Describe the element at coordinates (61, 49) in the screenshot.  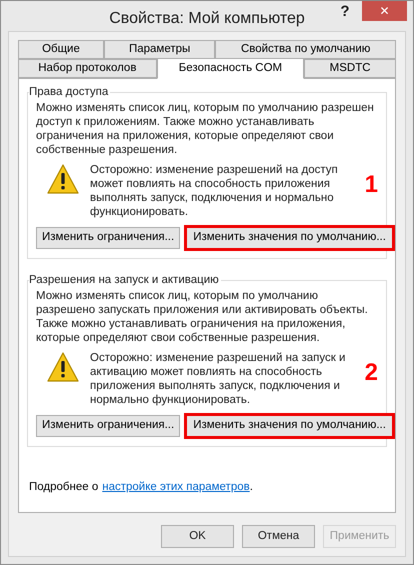
I see `tab: Общие` at that location.